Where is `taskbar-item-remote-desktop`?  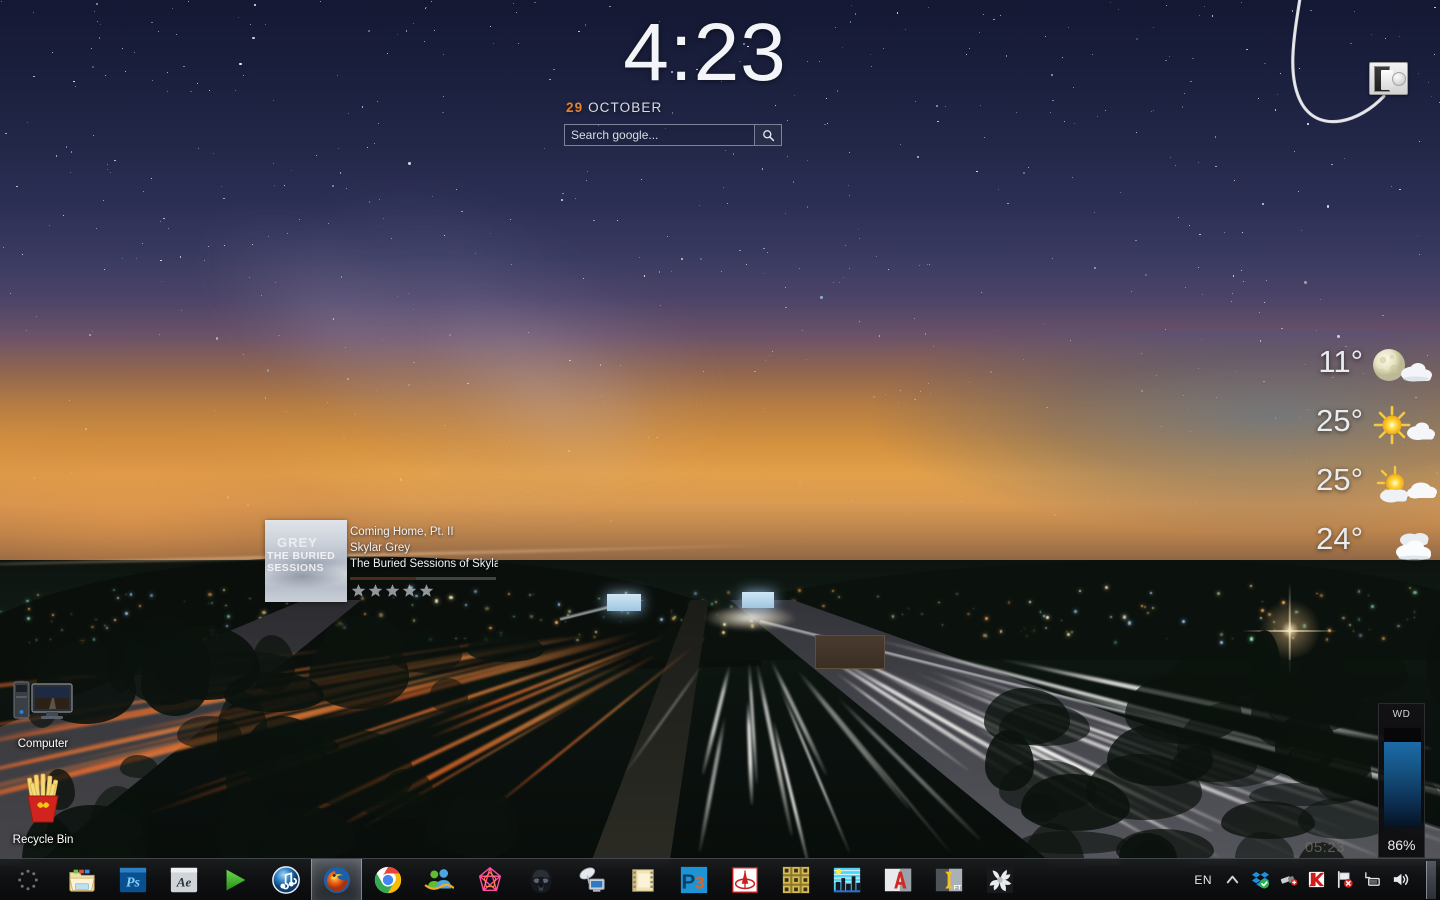 taskbar-item-remote-desktop is located at coordinates (591, 879).